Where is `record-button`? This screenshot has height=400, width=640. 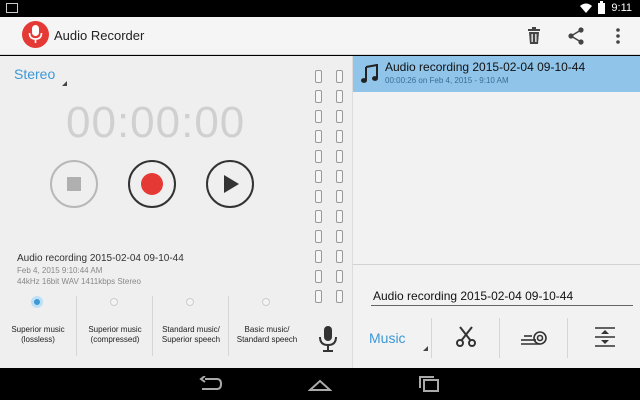
record-button is located at coordinates (152, 184).